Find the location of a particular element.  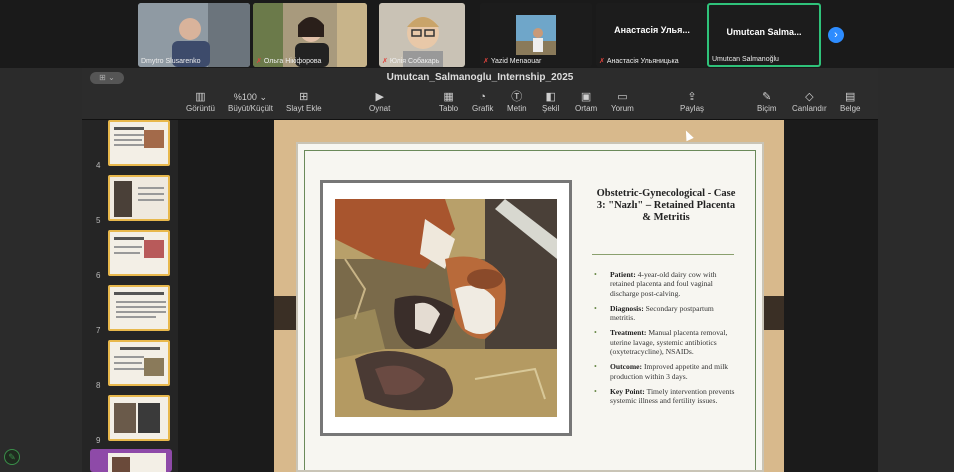

slide-thumbnail: 9 is located at coordinates (130, 421).